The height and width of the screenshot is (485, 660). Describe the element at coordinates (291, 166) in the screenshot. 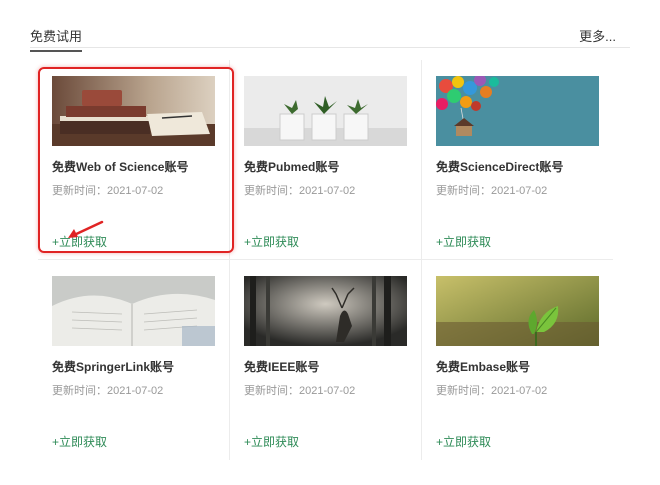

I see `card-title: 免费Pubmed账号` at that location.